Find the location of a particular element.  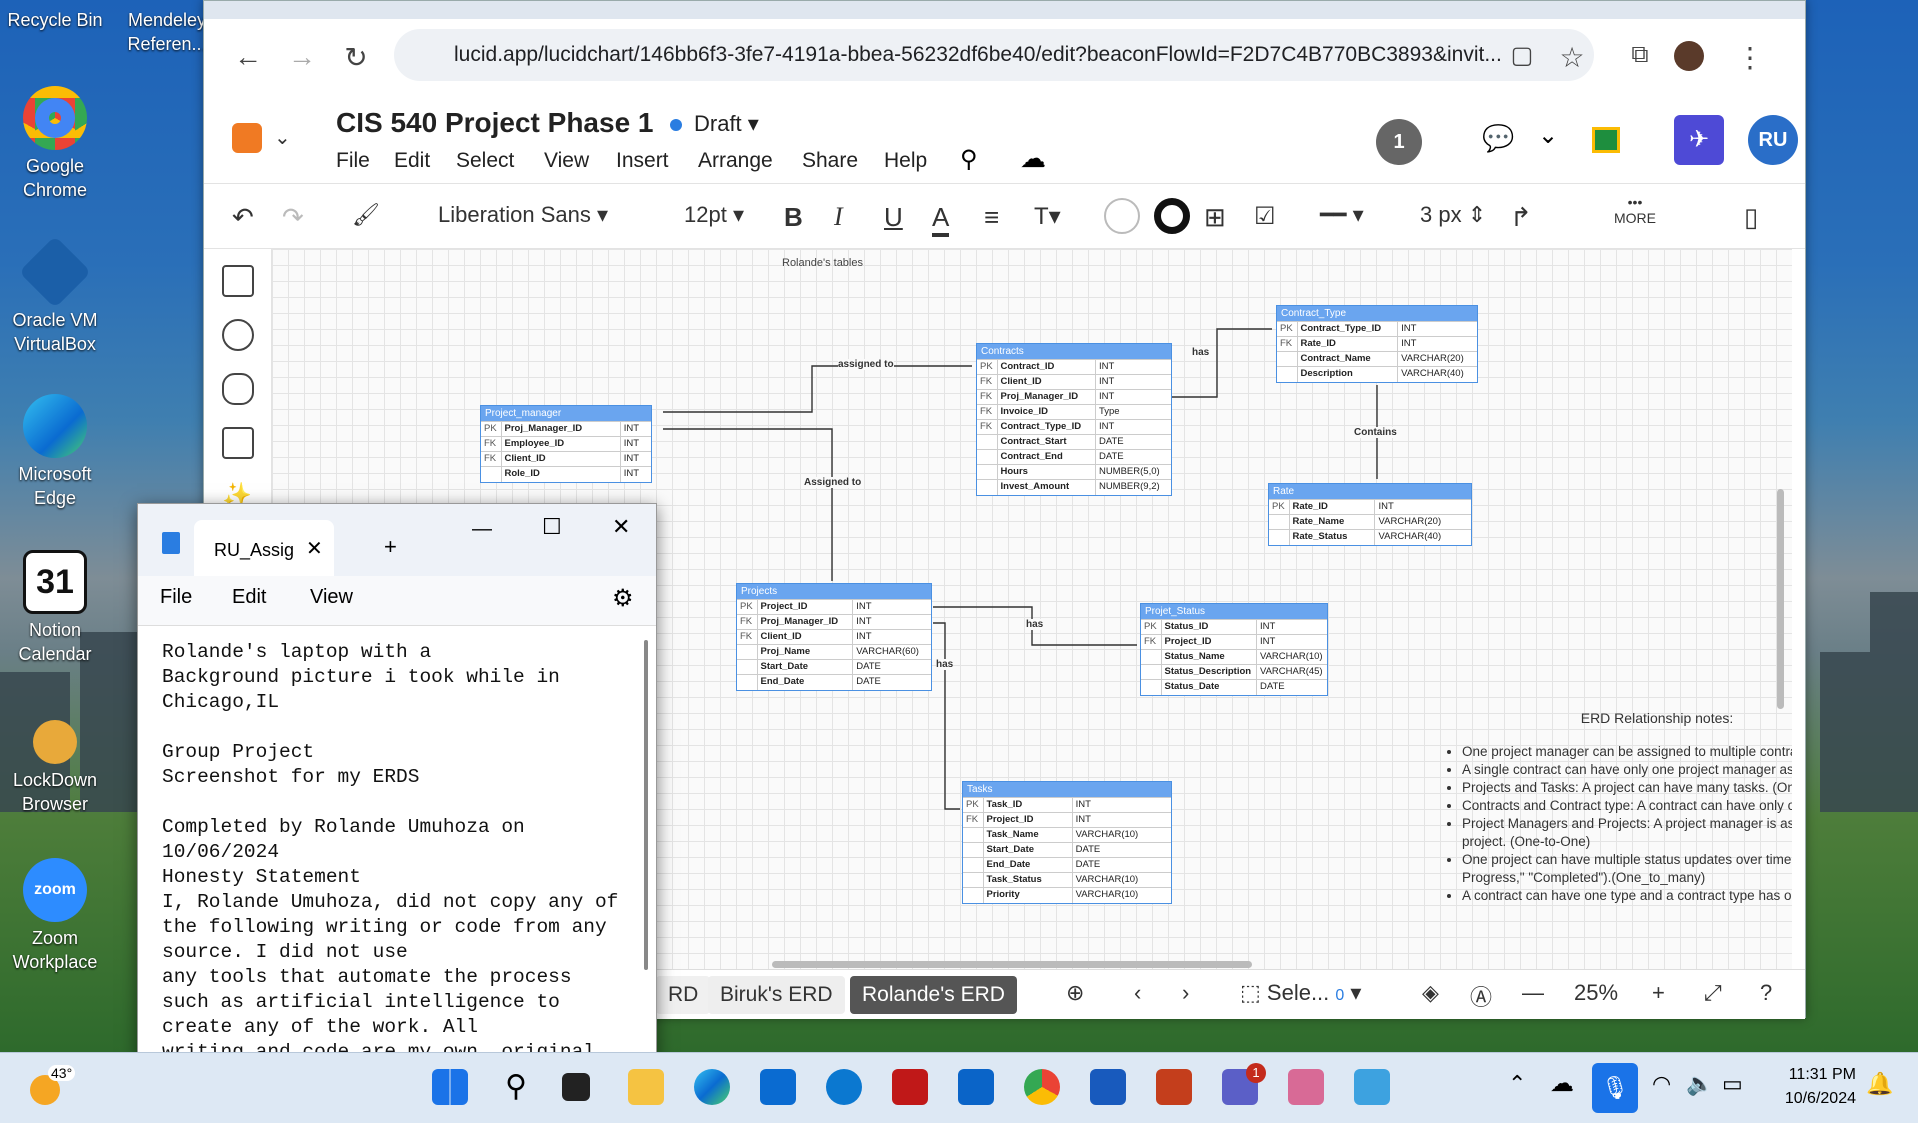

layers-icon: ◈ is located at coordinates (1430, 993).